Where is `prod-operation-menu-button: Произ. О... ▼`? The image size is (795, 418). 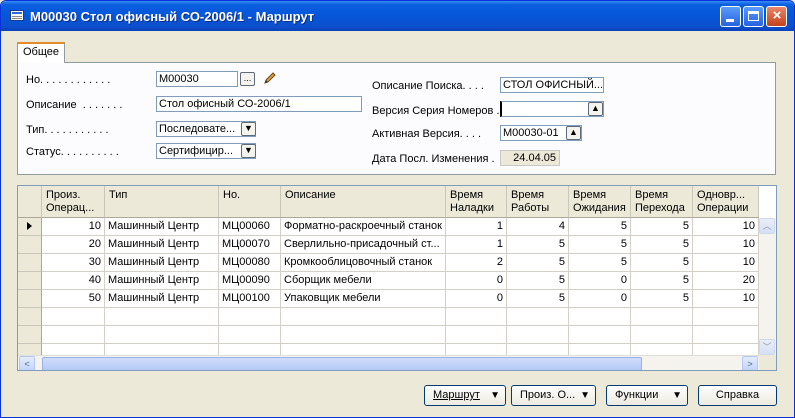
prod-operation-menu-button: Произ. О... ▼ is located at coordinates (553, 395).